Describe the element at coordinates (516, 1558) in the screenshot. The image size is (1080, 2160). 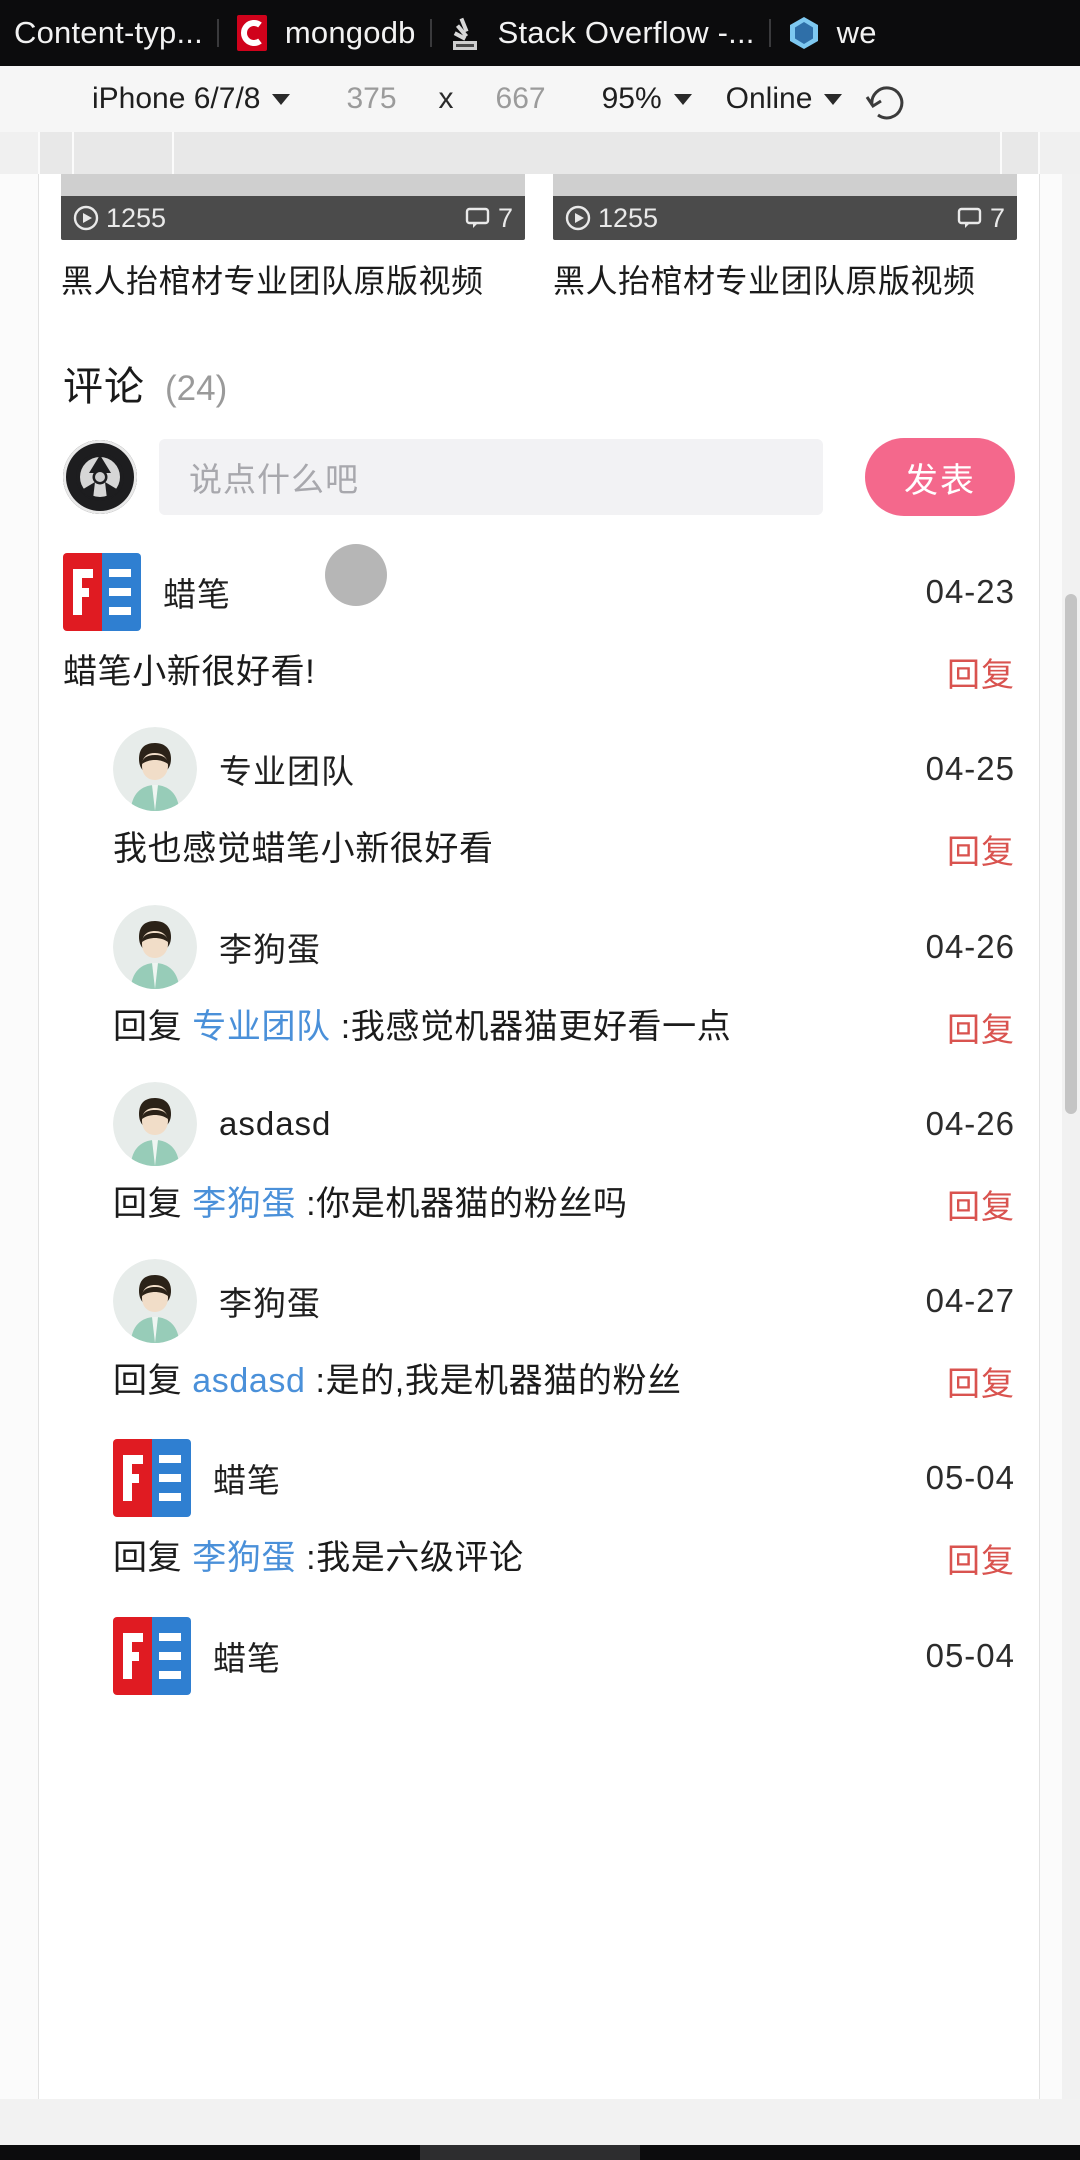
I see `comment-text: 回复 李狗蛋 :我是六级评论` at that location.